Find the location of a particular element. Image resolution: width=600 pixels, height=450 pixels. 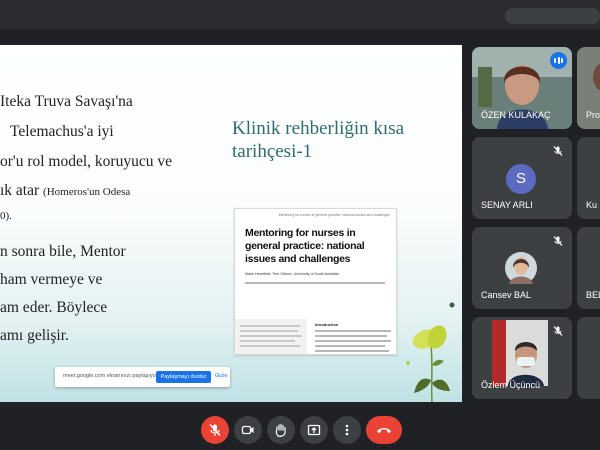

raise-hand-button is located at coordinates (281, 430).